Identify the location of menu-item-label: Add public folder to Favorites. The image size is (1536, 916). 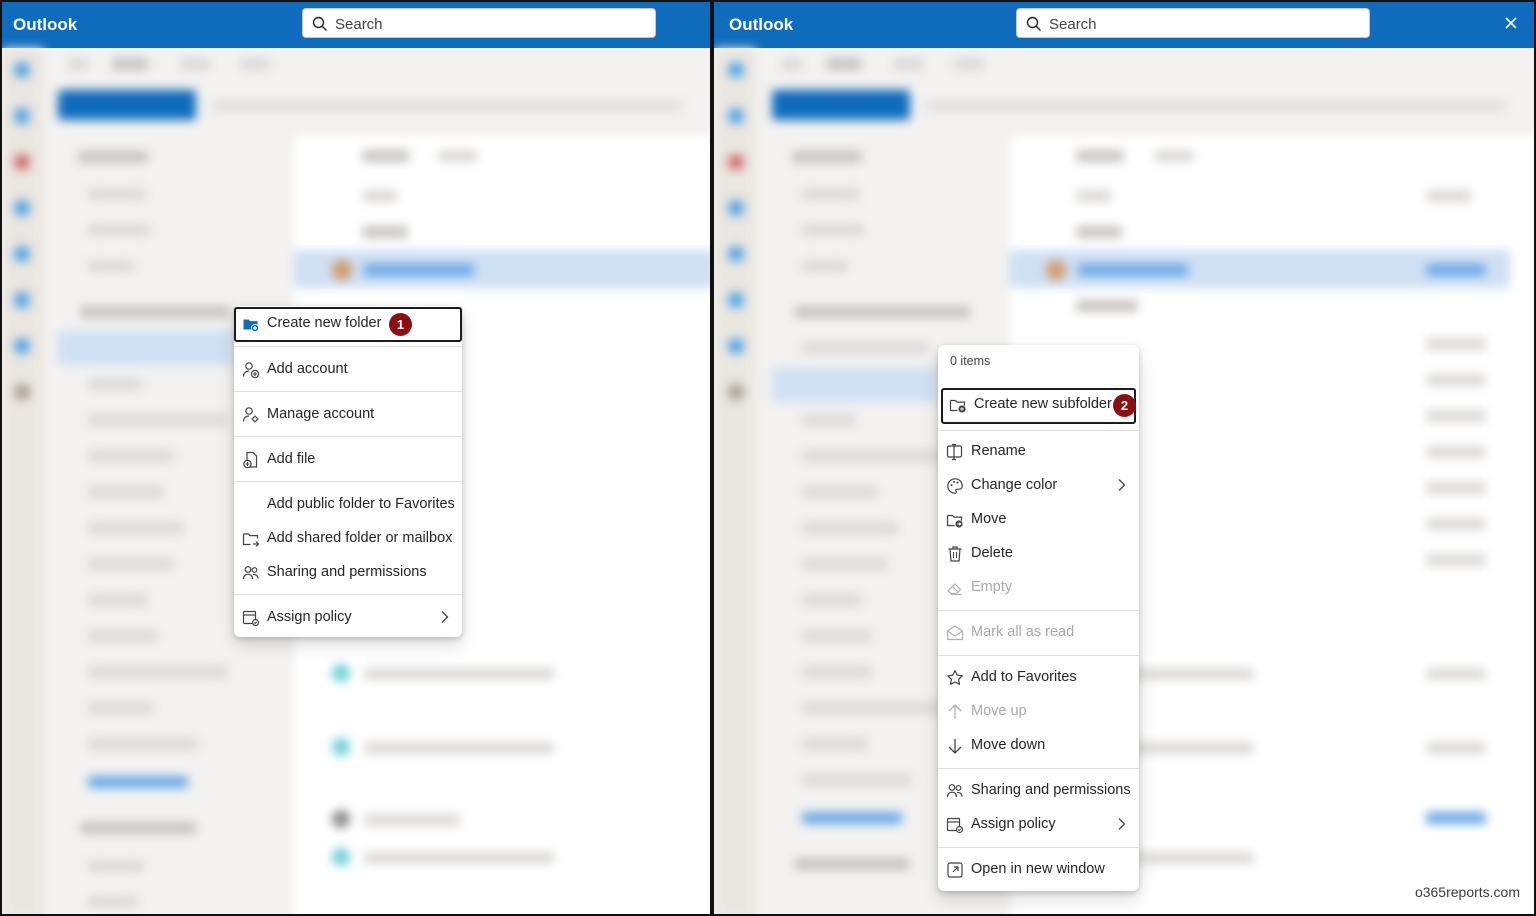
(361, 504).